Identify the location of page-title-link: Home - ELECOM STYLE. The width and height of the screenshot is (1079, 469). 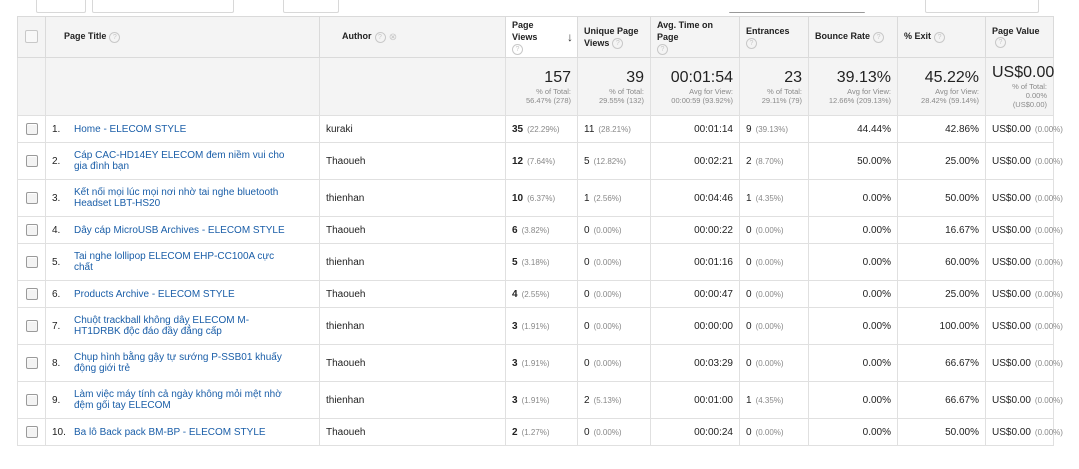
(193, 129).